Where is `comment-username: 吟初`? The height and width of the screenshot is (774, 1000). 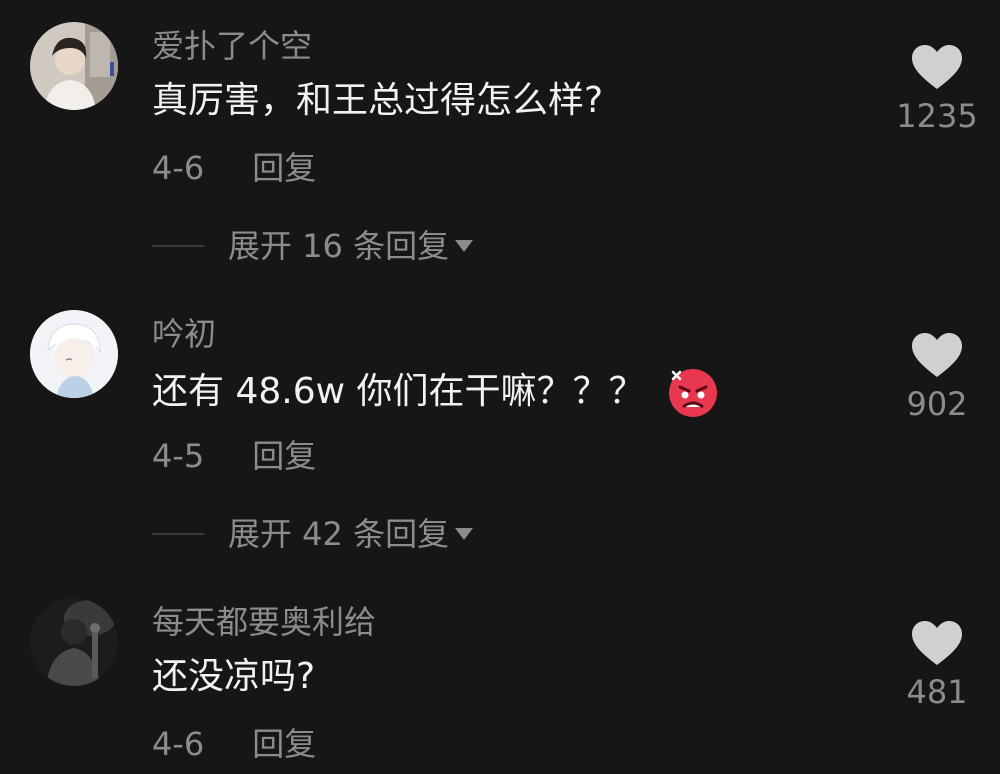 comment-username: 吟初 is located at coordinates (184, 334).